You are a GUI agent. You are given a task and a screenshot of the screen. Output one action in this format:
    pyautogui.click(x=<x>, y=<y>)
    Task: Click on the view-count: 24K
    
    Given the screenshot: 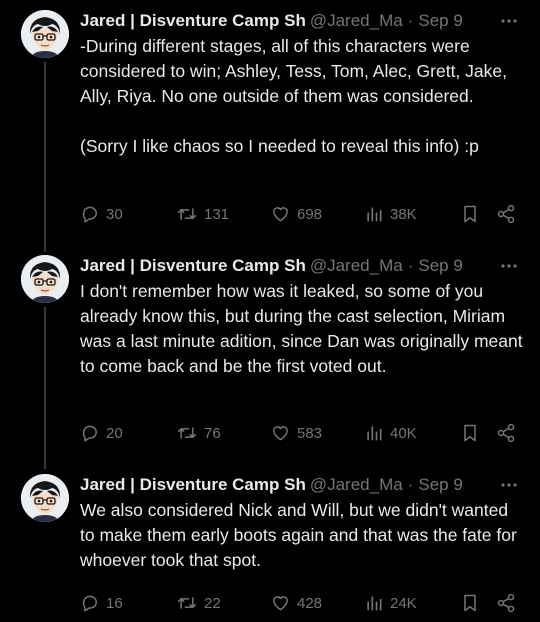 What is the action you would take?
    pyautogui.click(x=403, y=603)
    